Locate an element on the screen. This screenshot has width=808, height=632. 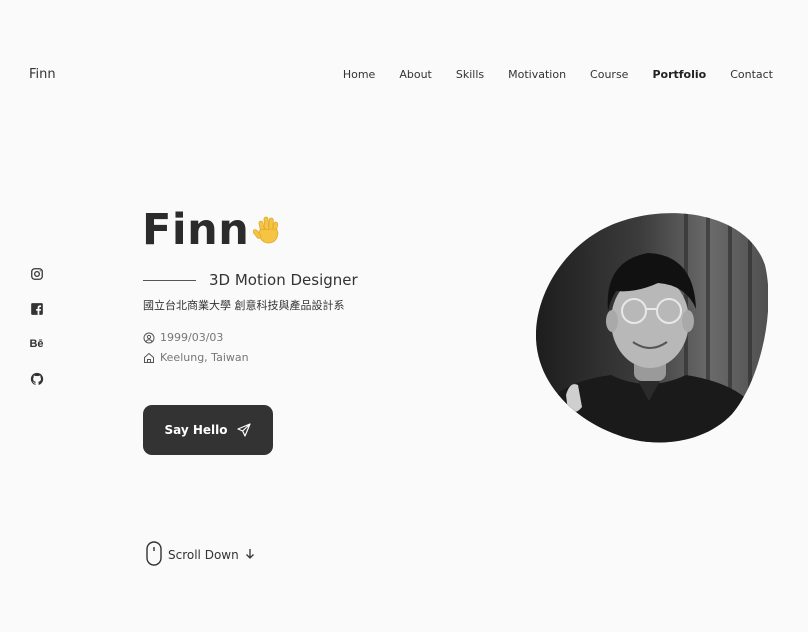
subtitle-divider is located at coordinates (169, 280).